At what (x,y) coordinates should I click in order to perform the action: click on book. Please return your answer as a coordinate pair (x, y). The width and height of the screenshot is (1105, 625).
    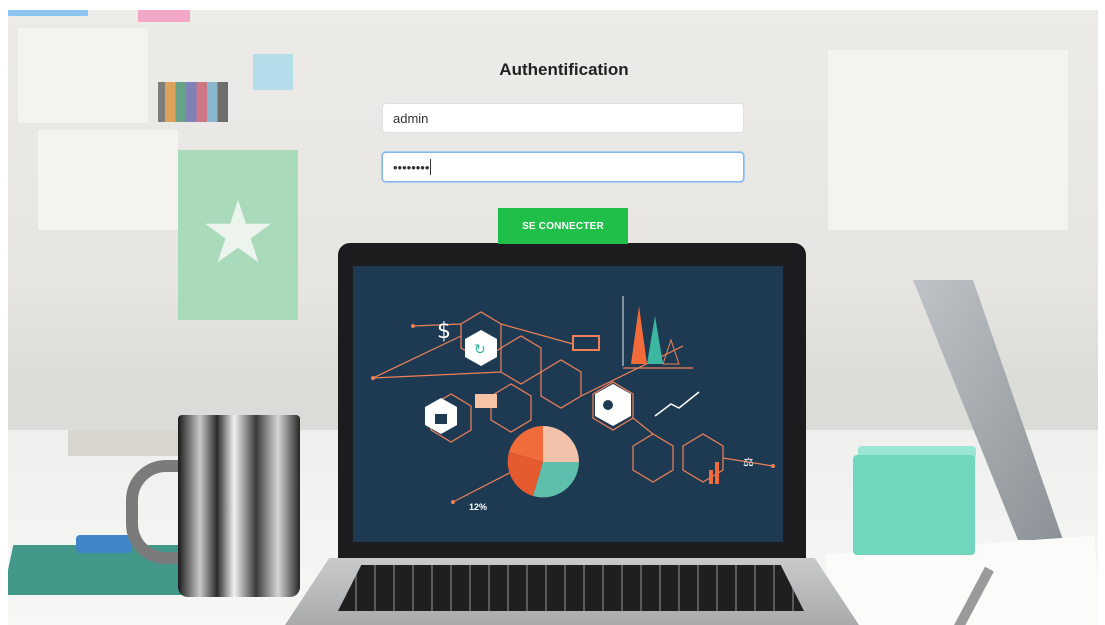
    Looking at the image, I should click on (123, 443).